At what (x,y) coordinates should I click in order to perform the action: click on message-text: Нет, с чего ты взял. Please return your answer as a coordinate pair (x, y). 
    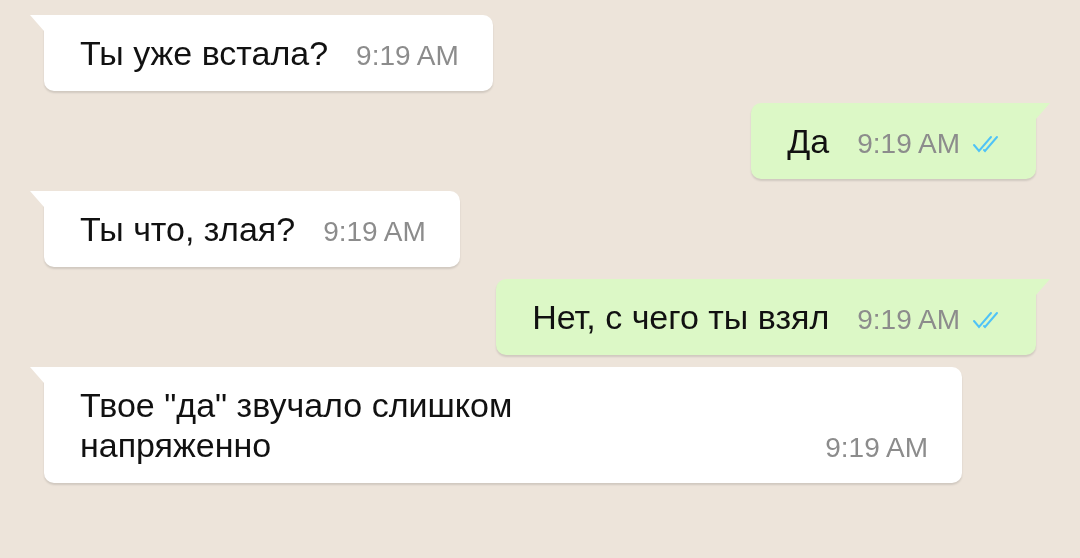
    Looking at the image, I should click on (681, 317).